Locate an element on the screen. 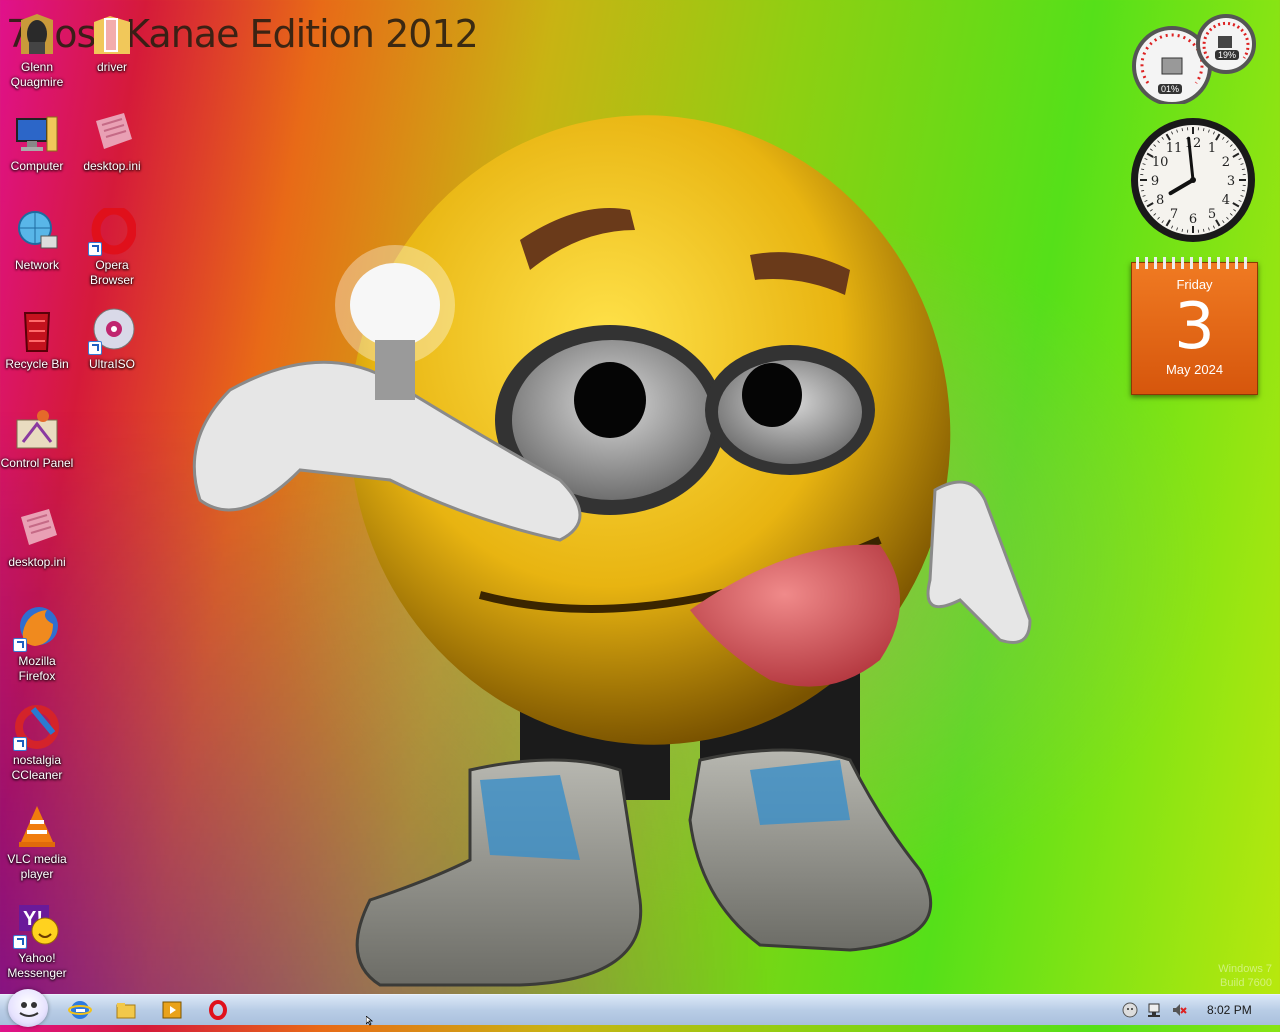  desktop-icon-label: Network is located at coordinates (37, 265).